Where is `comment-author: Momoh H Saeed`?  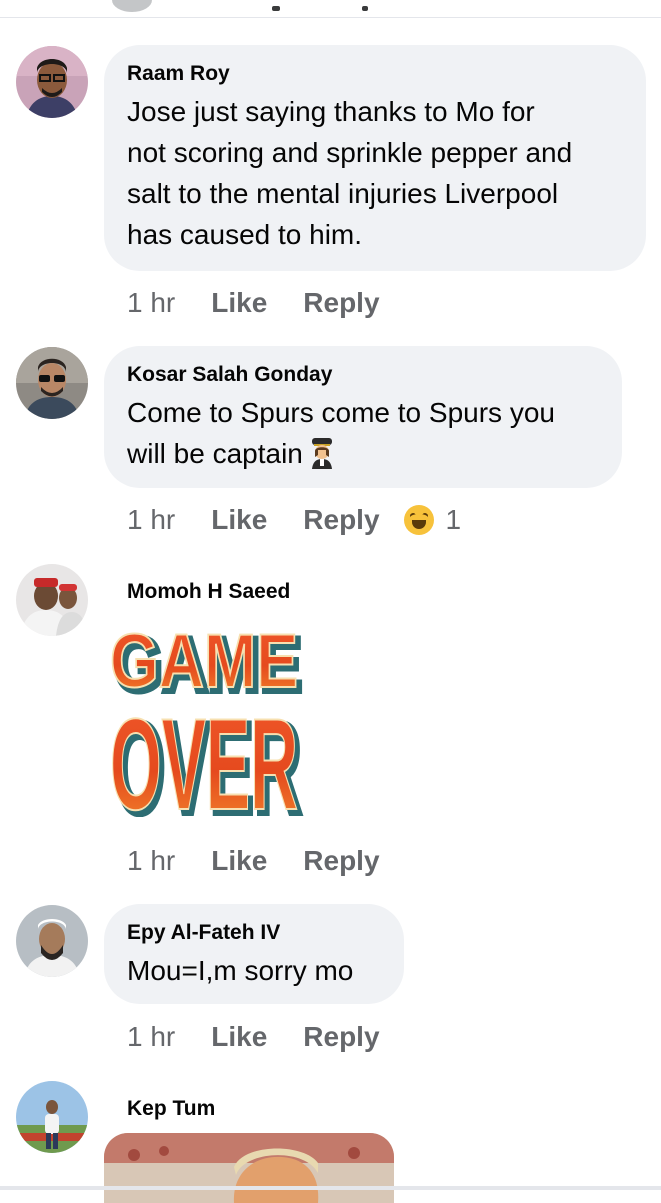 comment-author: Momoh H Saeed is located at coordinates (208, 592).